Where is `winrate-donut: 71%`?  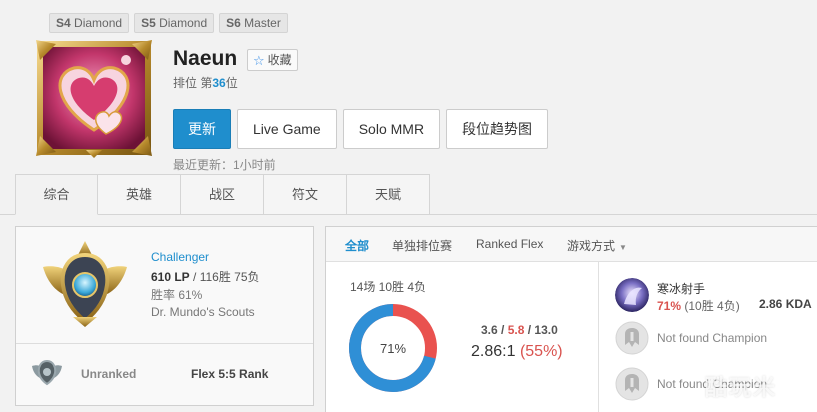
winrate-donut: 71% is located at coordinates (393, 350).